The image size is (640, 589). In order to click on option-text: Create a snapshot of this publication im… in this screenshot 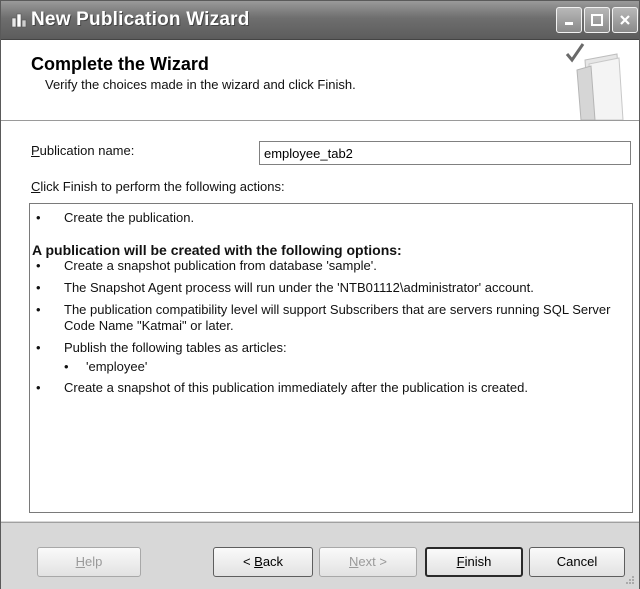, I will do `click(296, 387)`.